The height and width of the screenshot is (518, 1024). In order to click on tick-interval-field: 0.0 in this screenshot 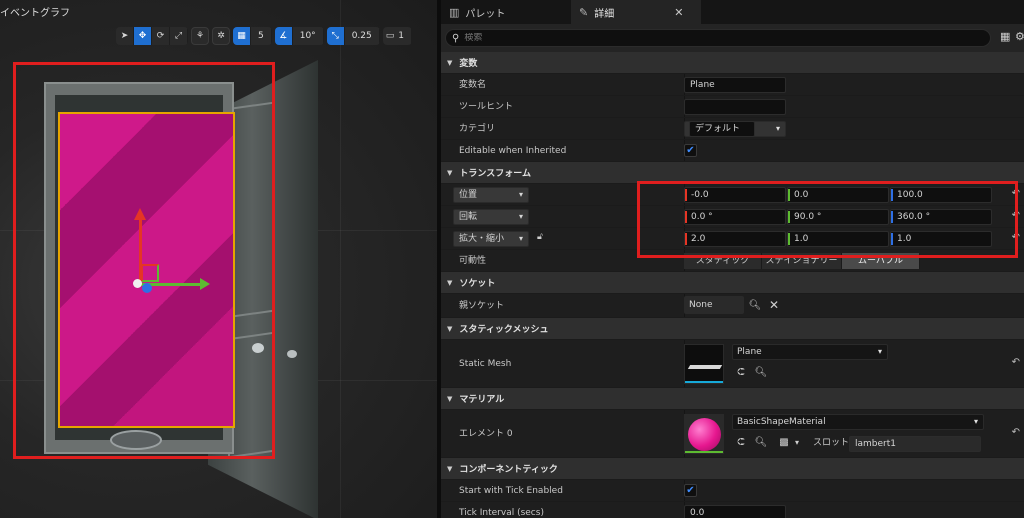, I will do `click(735, 511)`.